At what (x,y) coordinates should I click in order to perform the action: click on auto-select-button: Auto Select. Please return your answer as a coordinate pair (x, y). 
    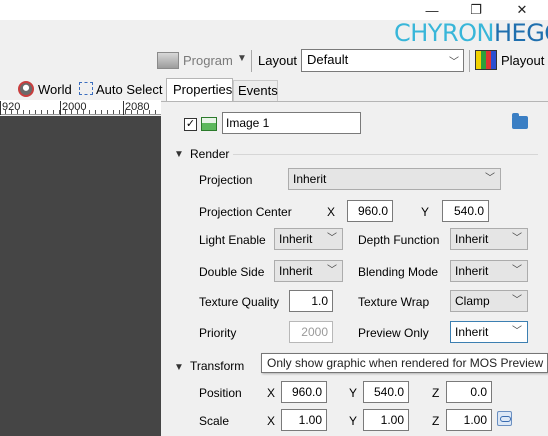
    Looking at the image, I should click on (129, 89).